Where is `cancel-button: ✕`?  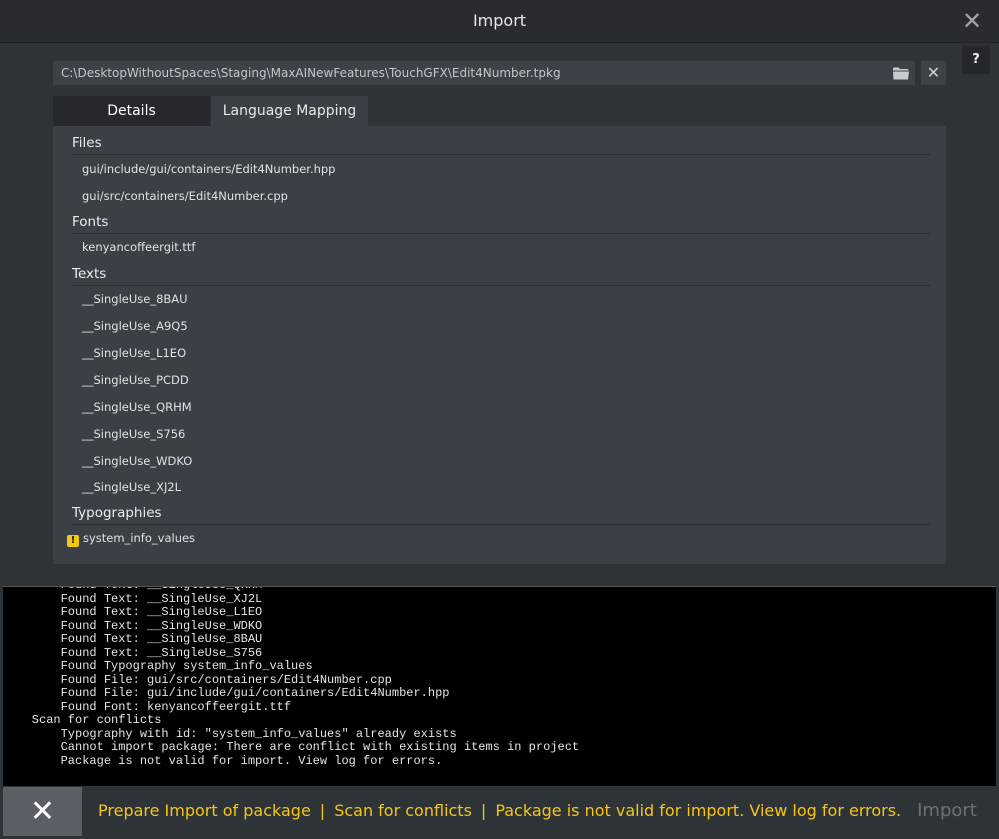
cancel-button: ✕ is located at coordinates (42, 811).